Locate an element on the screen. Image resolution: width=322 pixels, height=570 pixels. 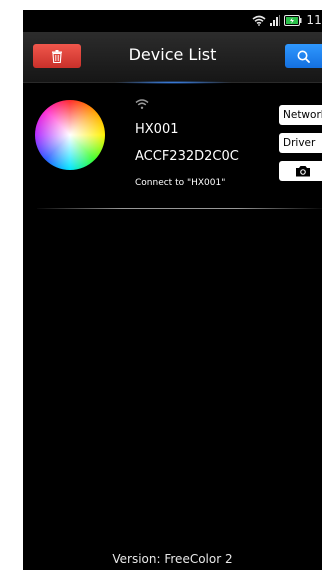
camera-button is located at coordinates (300, 171).